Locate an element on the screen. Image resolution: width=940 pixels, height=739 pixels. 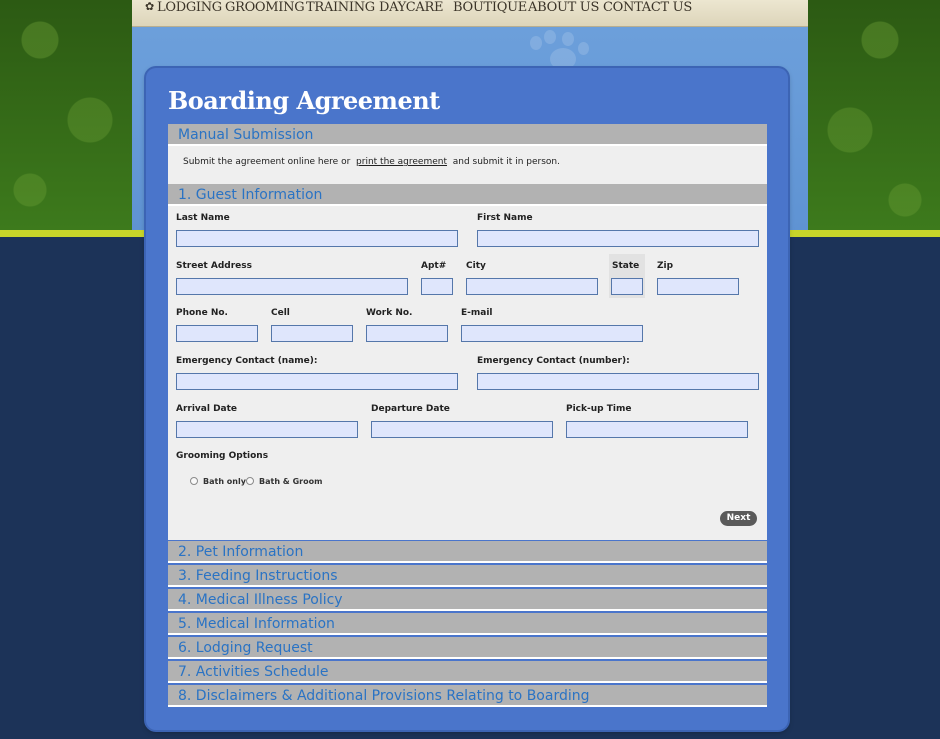
section-medical-illness-policy: 4. Medical Illness Policy is located at coordinates (467, 600).